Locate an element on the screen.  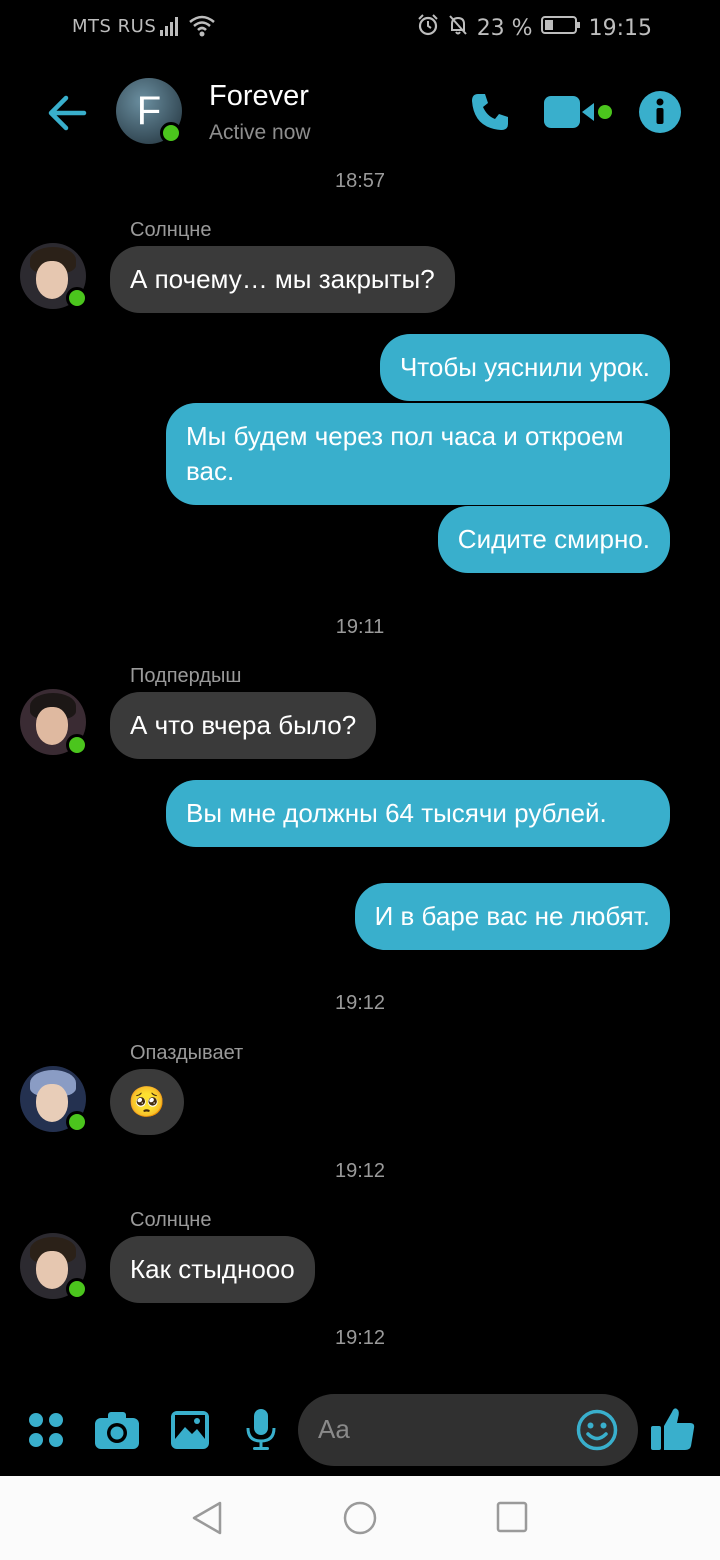
wifi-icon is located at coordinates (202, 28).